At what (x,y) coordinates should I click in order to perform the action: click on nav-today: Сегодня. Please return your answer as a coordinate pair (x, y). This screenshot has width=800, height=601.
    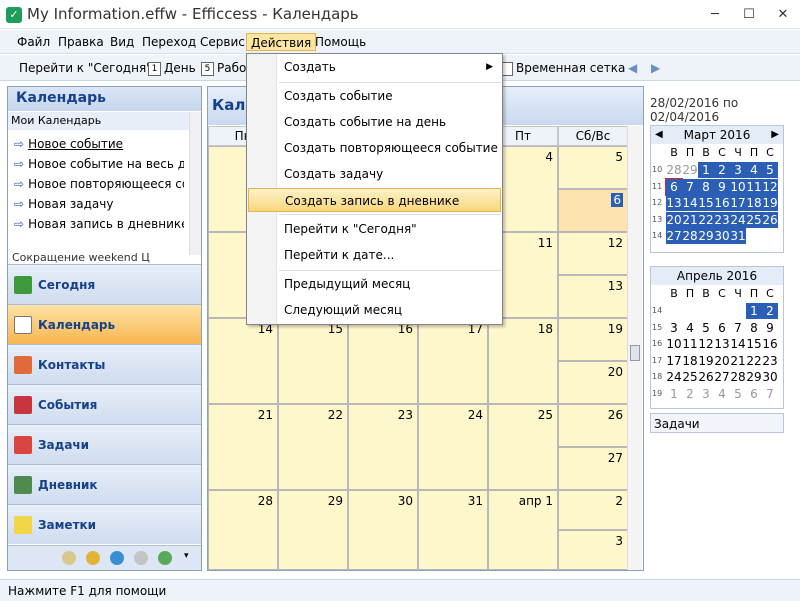
    Looking at the image, I should click on (104, 284).